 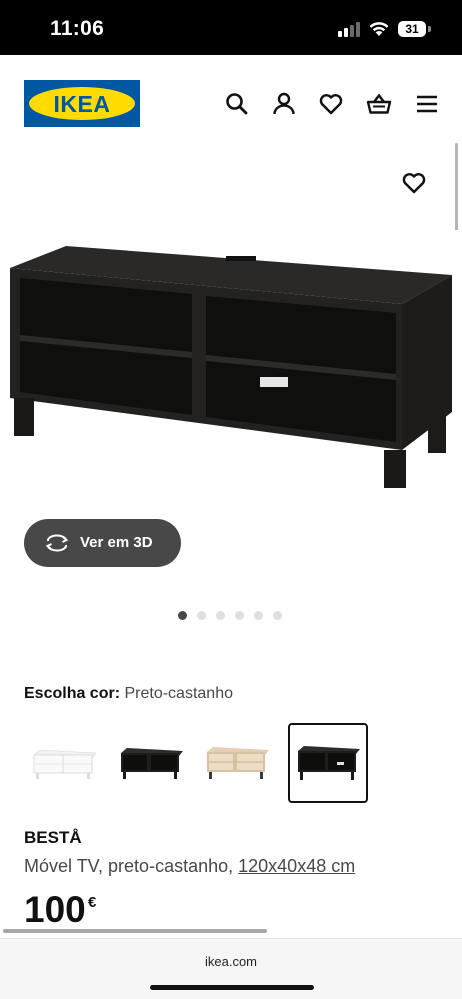 I want to click on colour-swatch-oak-effect, so click(x=235, y=763).